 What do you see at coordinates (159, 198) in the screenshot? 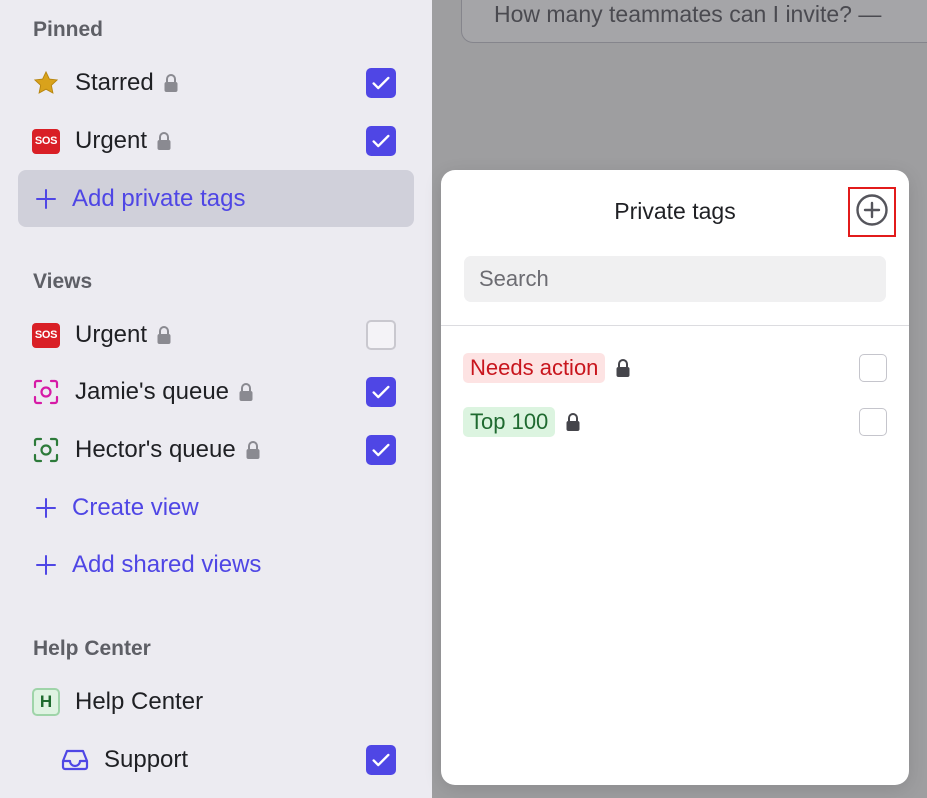
I see `add-private-tags-label: Add private tags` at bounding box center [159, 198].